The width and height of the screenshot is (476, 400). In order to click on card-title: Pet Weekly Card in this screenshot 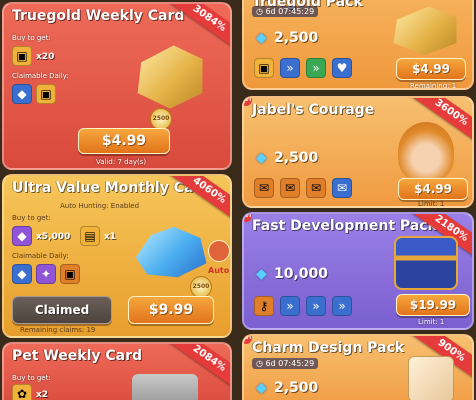, I will do `click(77, 356)`.